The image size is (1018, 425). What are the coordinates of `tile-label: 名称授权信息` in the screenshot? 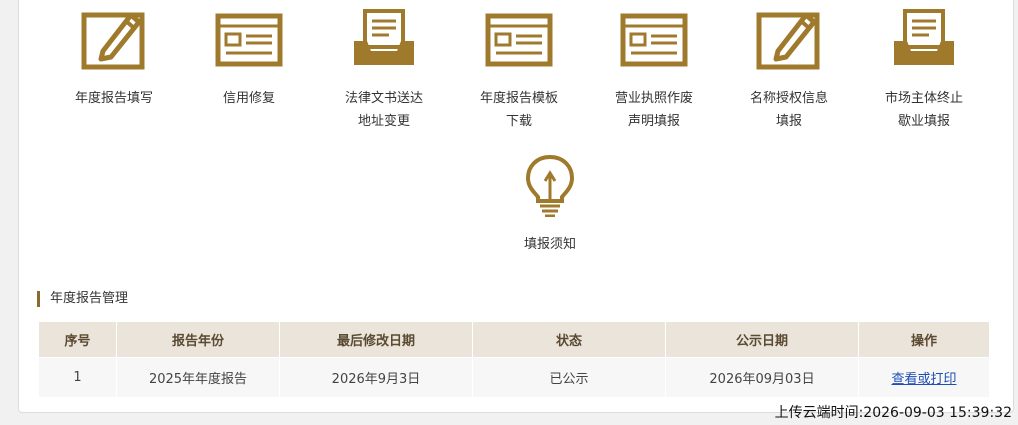 It's located at (788, 98).